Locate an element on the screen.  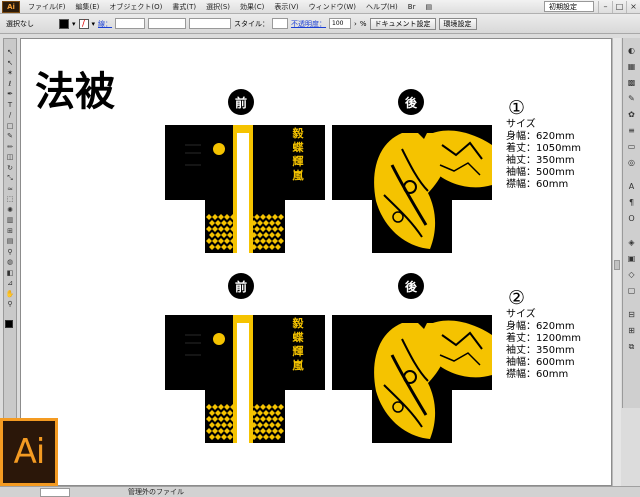
menu-window: ウィンドウ(W) is located at coordinates (332, 7).